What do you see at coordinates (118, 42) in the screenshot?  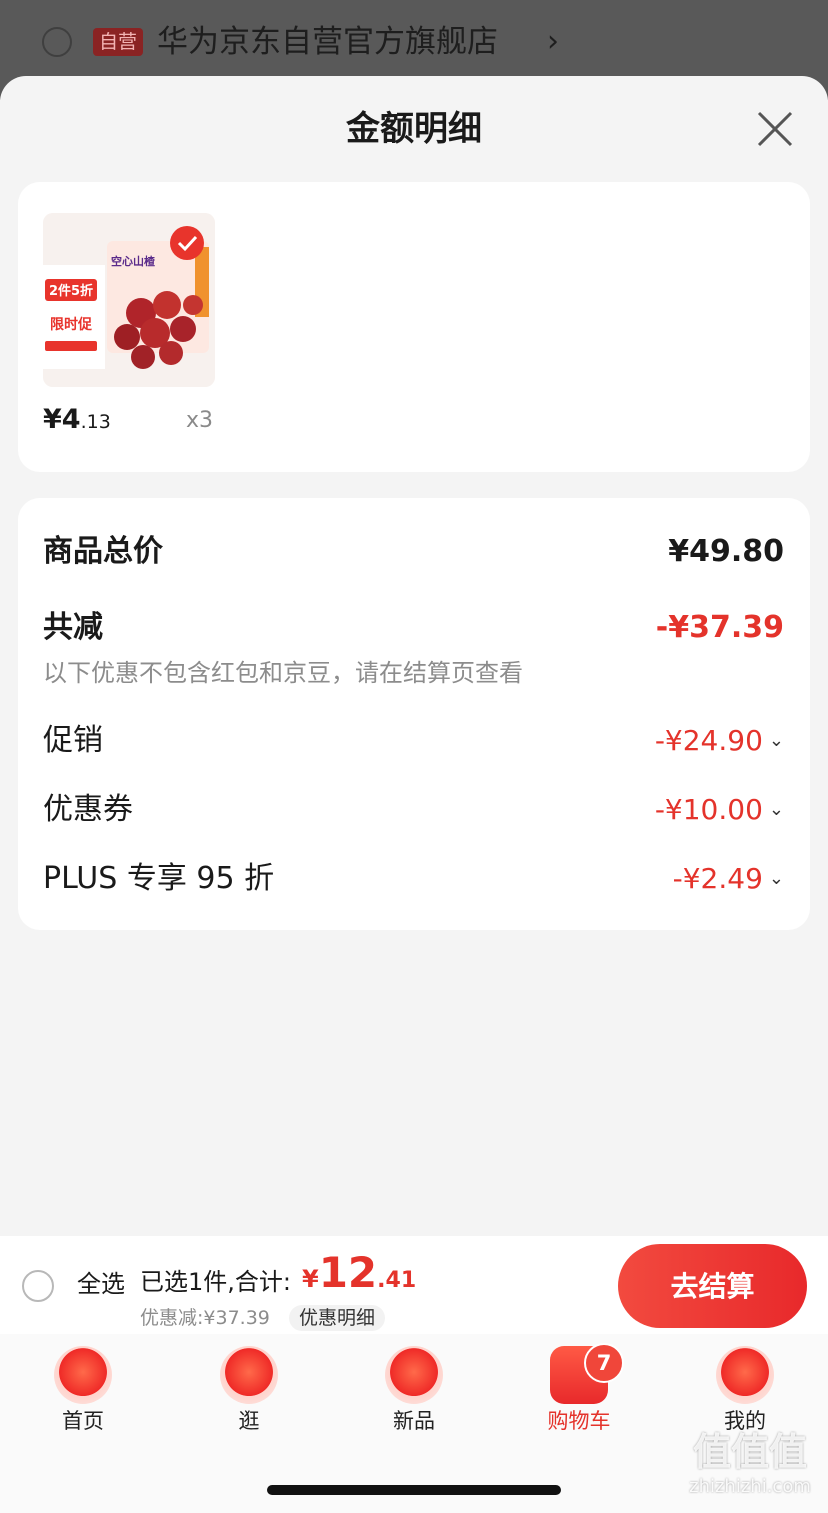 I see `self-operated-tag: 自营` at bounding box center [118, 42].